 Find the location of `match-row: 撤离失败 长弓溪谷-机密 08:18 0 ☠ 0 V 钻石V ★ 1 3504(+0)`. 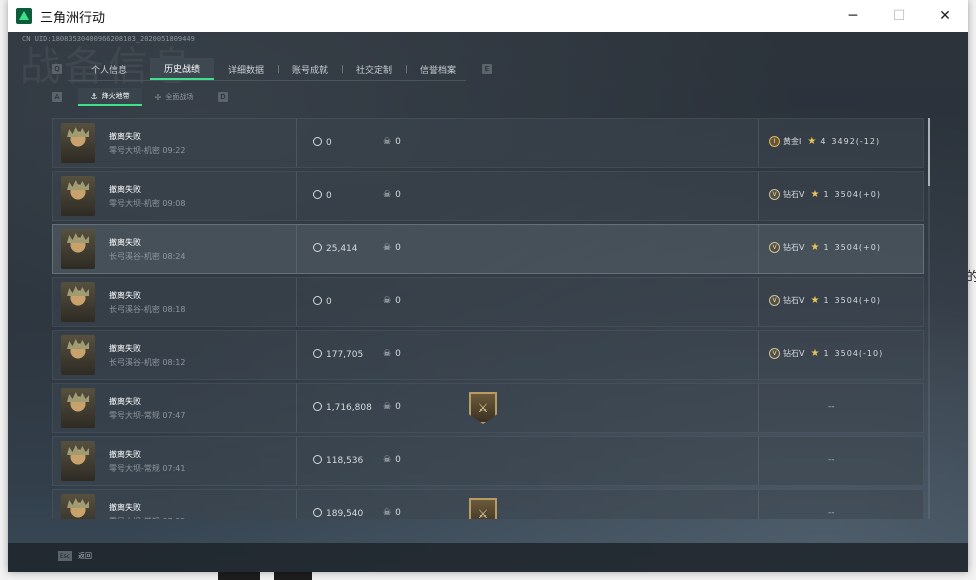

match-row: 撤离失败 长弓溪谷-机密 08:18 0 ☠ 0 V 钻石V ★ 1 3504(+0) is located at coordinates (488, 302).